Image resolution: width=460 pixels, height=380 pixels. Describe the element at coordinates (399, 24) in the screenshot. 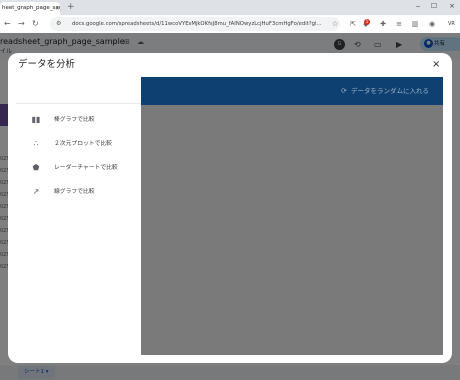

I see `menu-list-icon: ≡` at that location.